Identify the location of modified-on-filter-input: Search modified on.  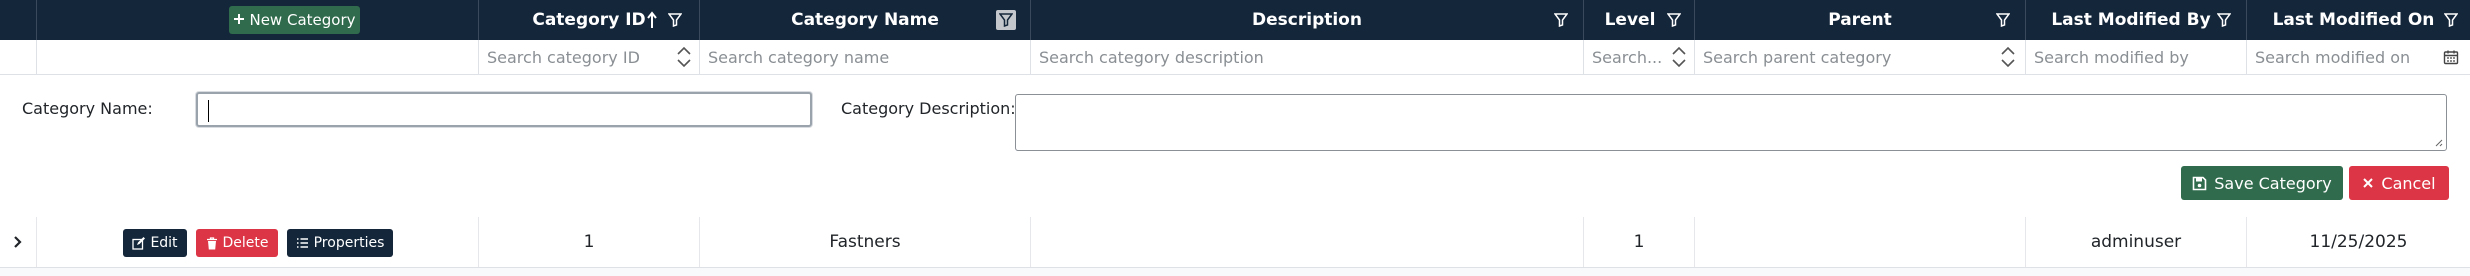
(2358, 57).